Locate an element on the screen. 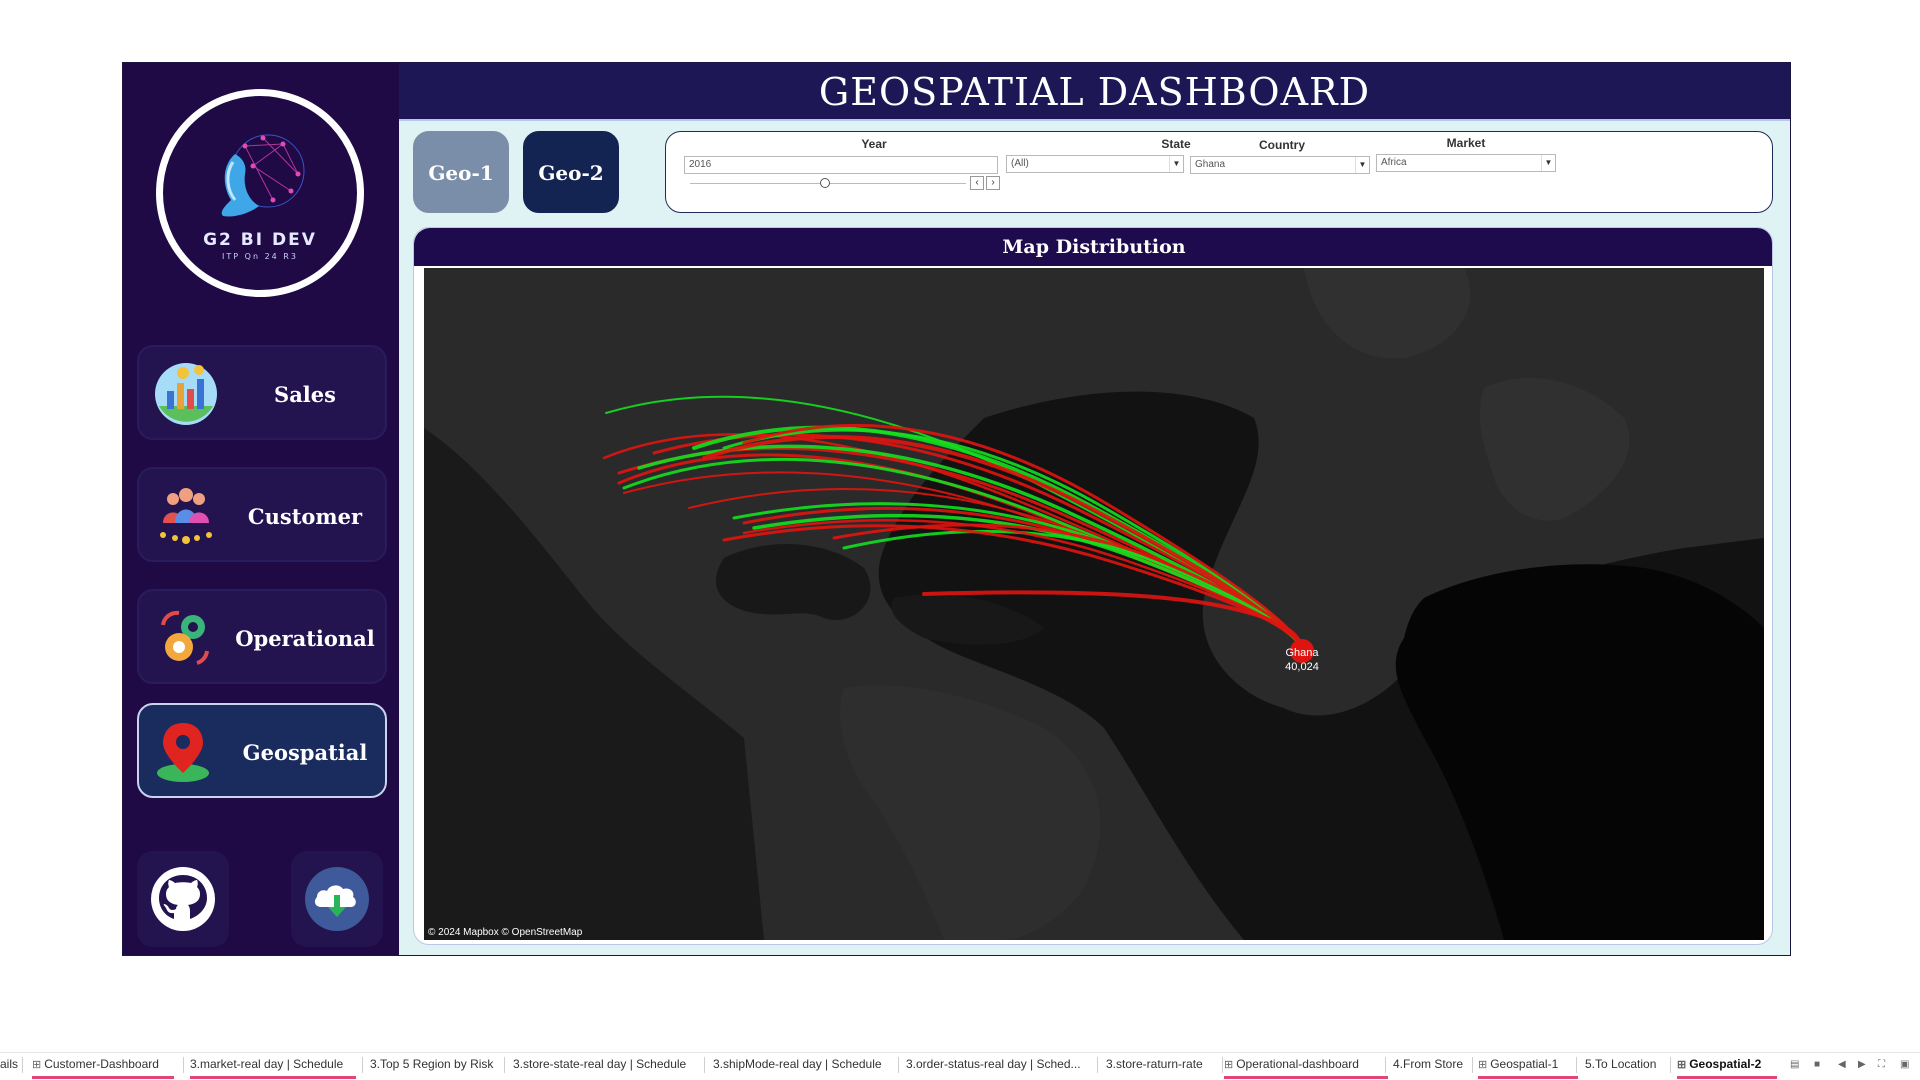 Image resolution: width=1920 pixels, height=1080 pixels. tab-geospatial-1: ⊞ Geospatial-1 is located at coordinates (1528, 1066).